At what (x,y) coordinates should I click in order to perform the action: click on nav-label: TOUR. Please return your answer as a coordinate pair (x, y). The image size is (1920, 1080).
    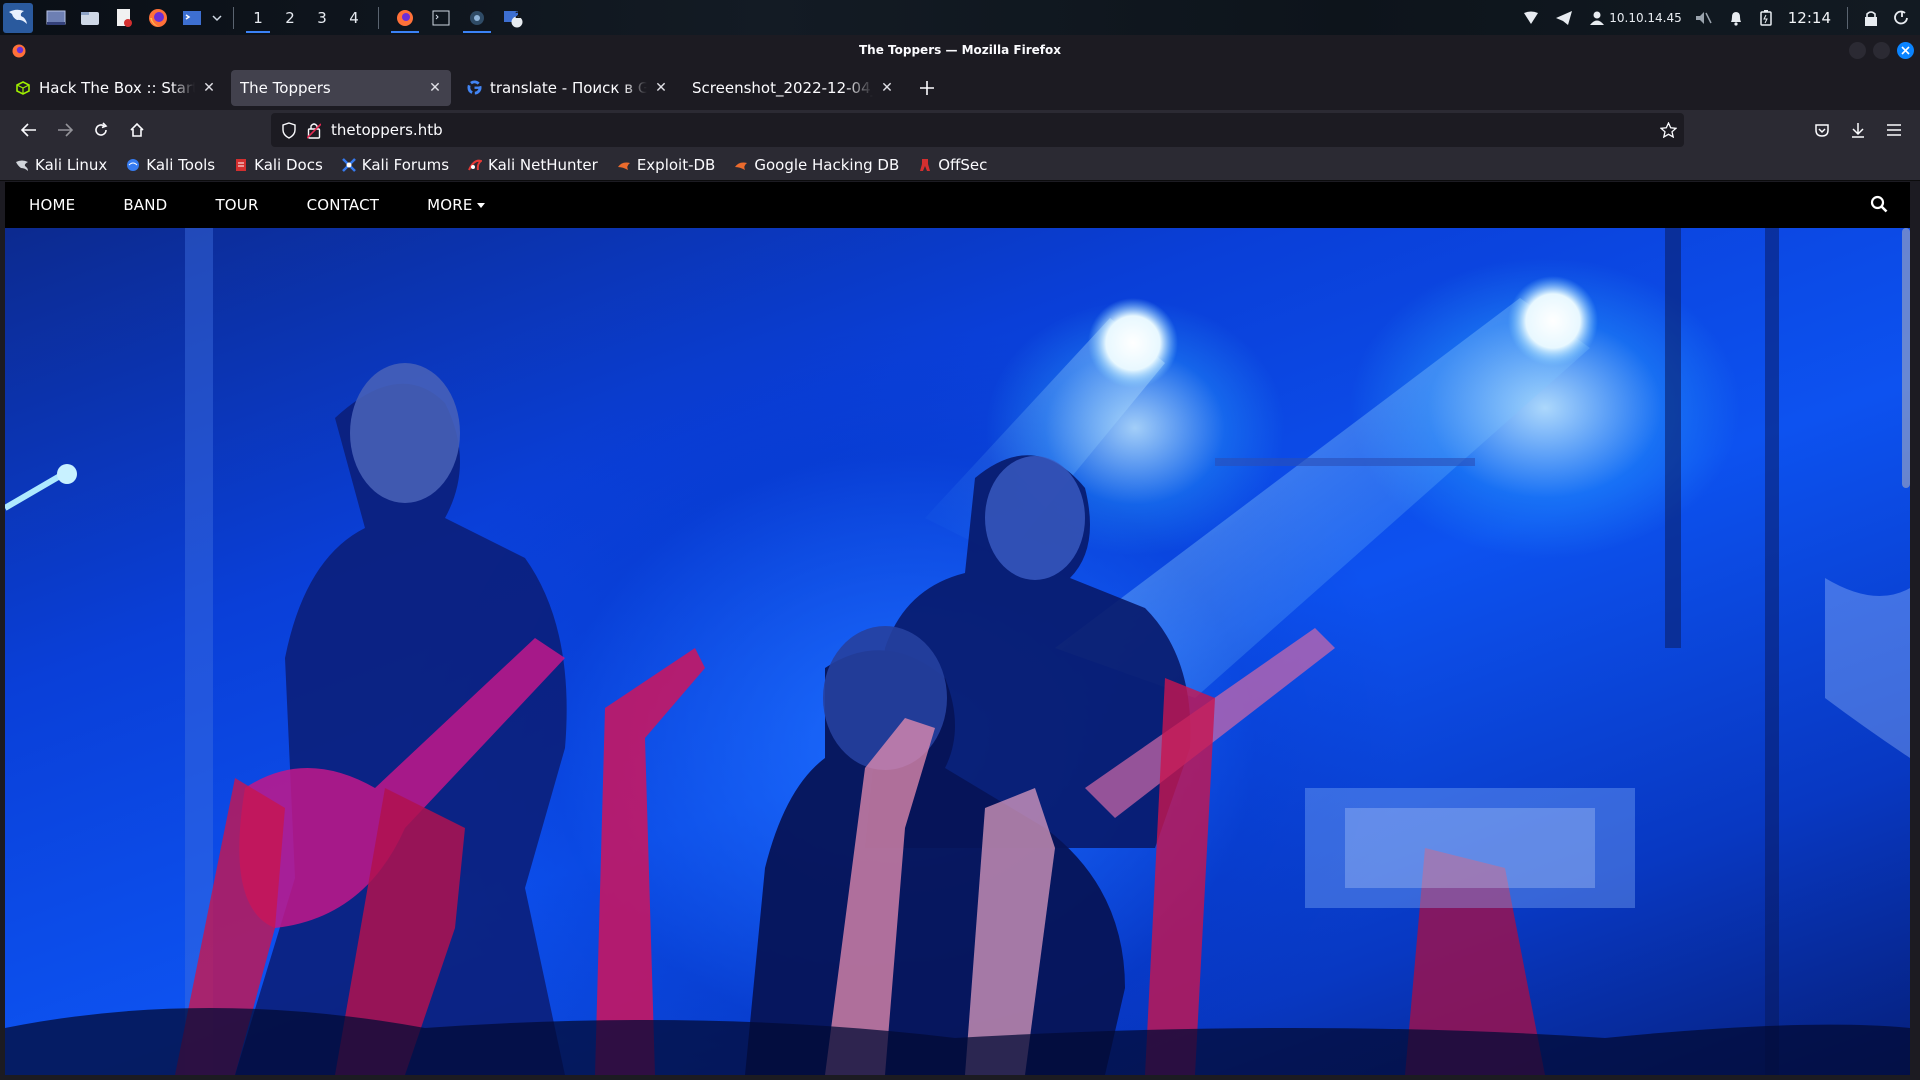
    Looking at the image, I should click on (237, 205).